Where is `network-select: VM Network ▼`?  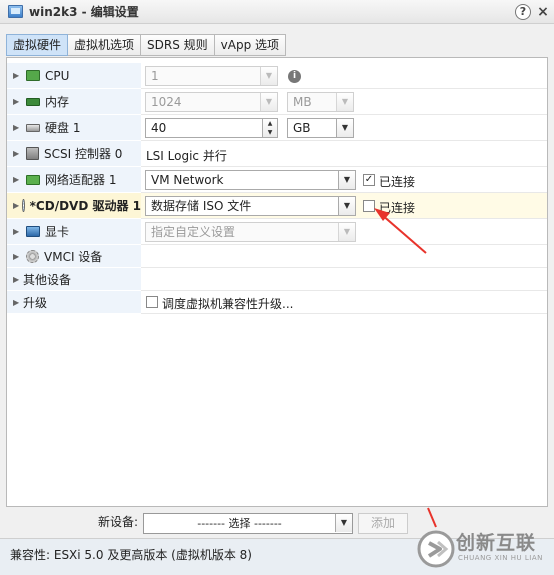 network-select: VM Network ▼ is located at coordinates (250, 180).